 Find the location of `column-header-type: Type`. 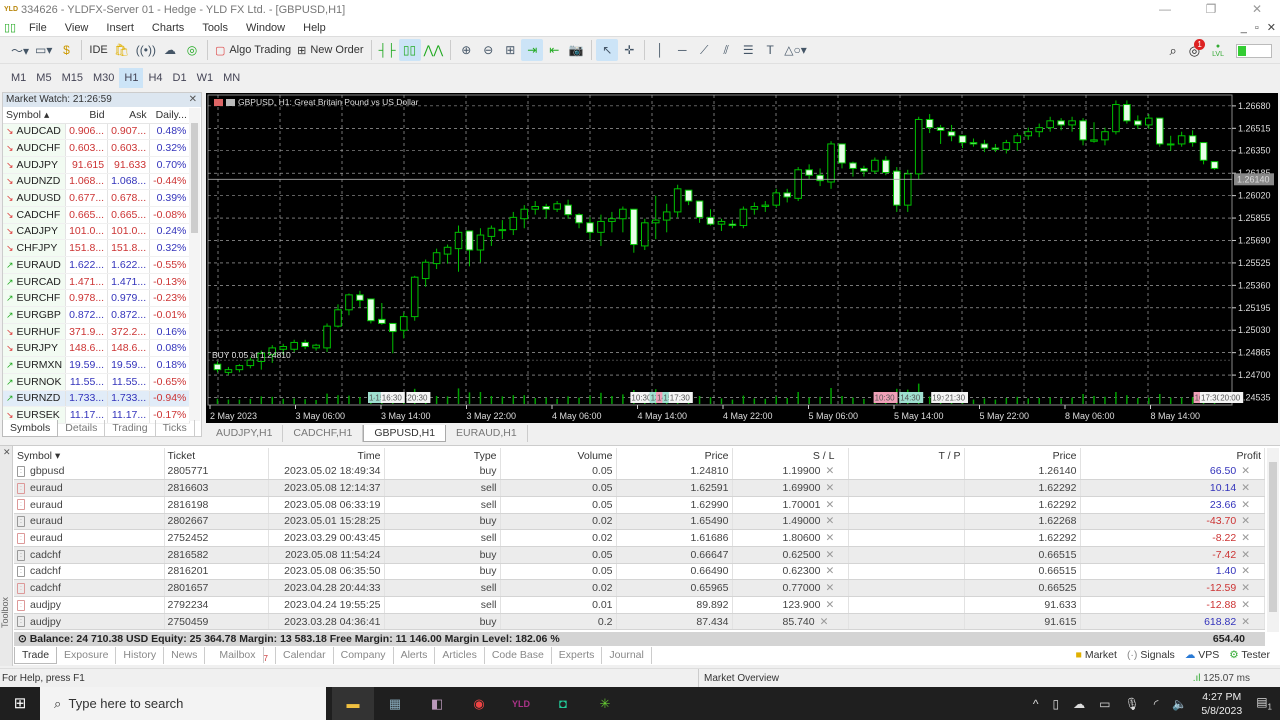

column-header-type: Type is located at coordinates (442, 455).